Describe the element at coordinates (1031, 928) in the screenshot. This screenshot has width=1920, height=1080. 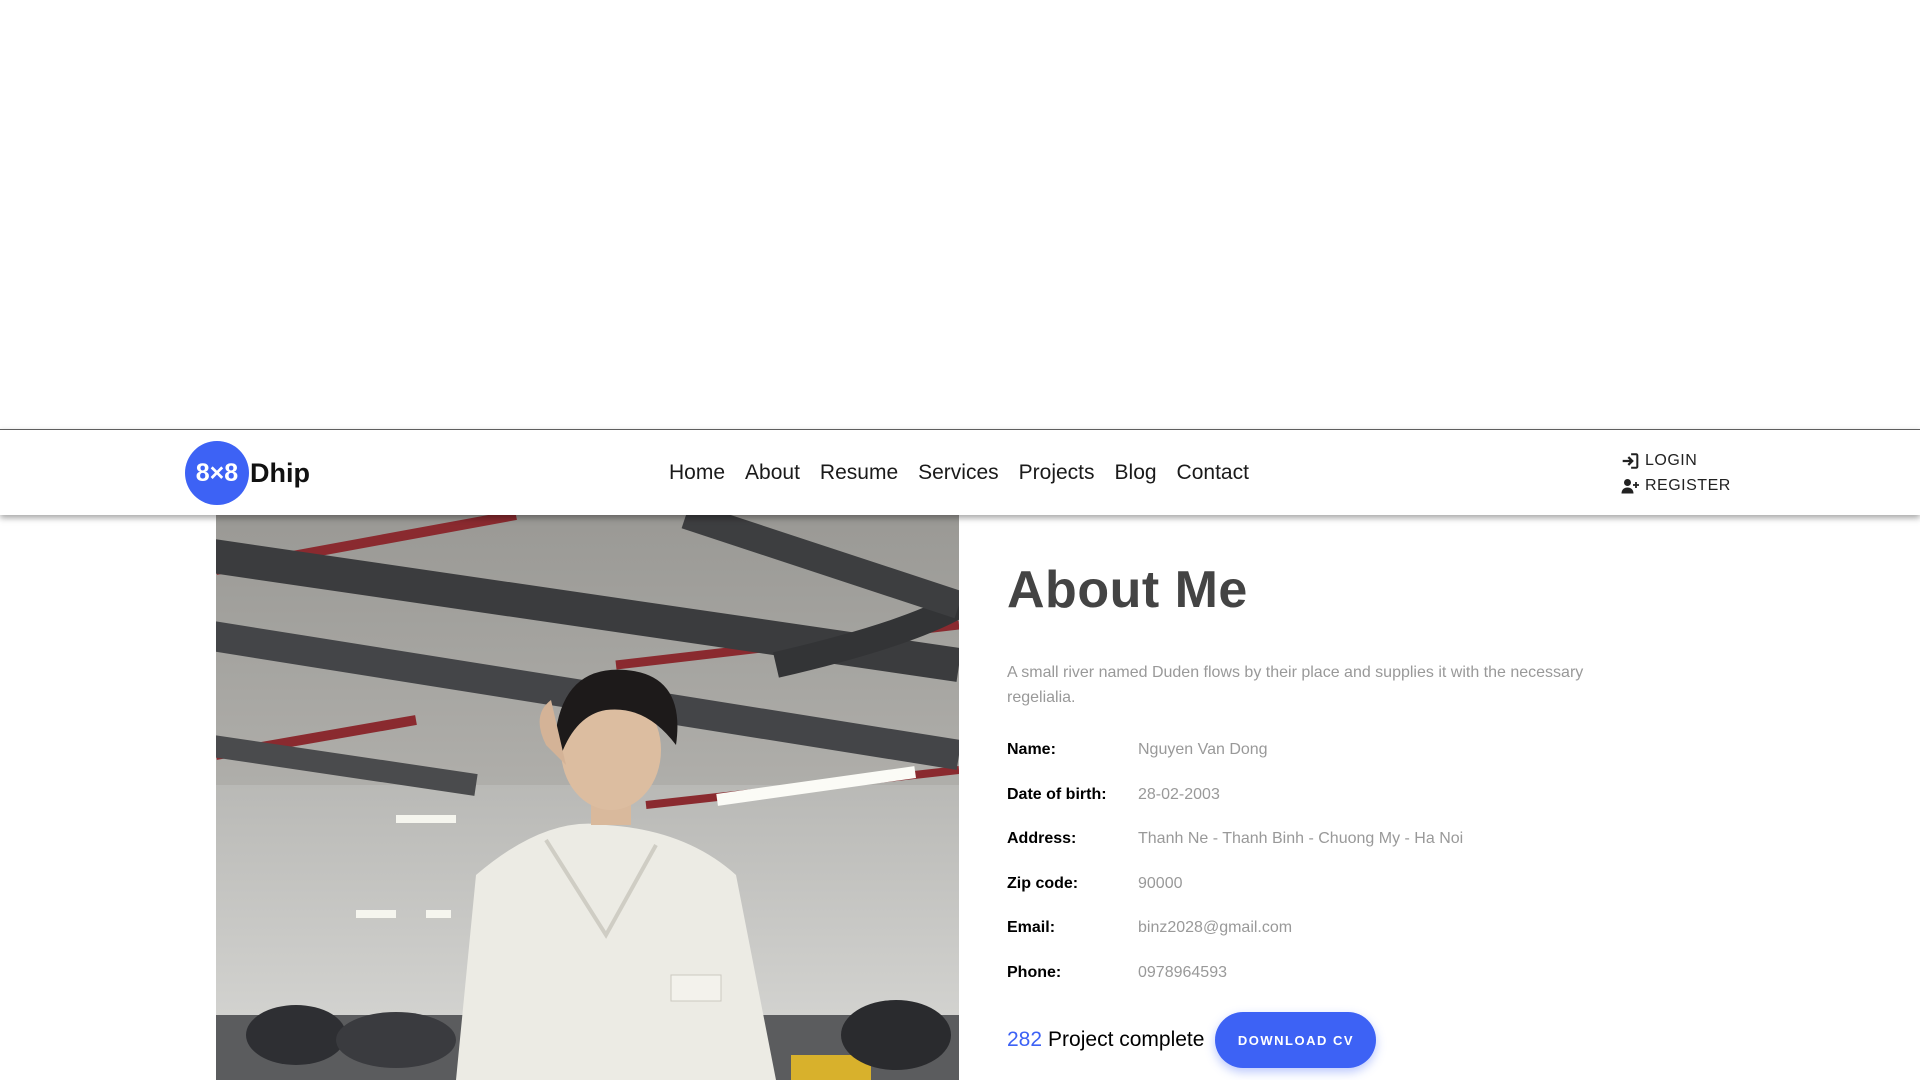
I see `info-label: Email:` at that location.